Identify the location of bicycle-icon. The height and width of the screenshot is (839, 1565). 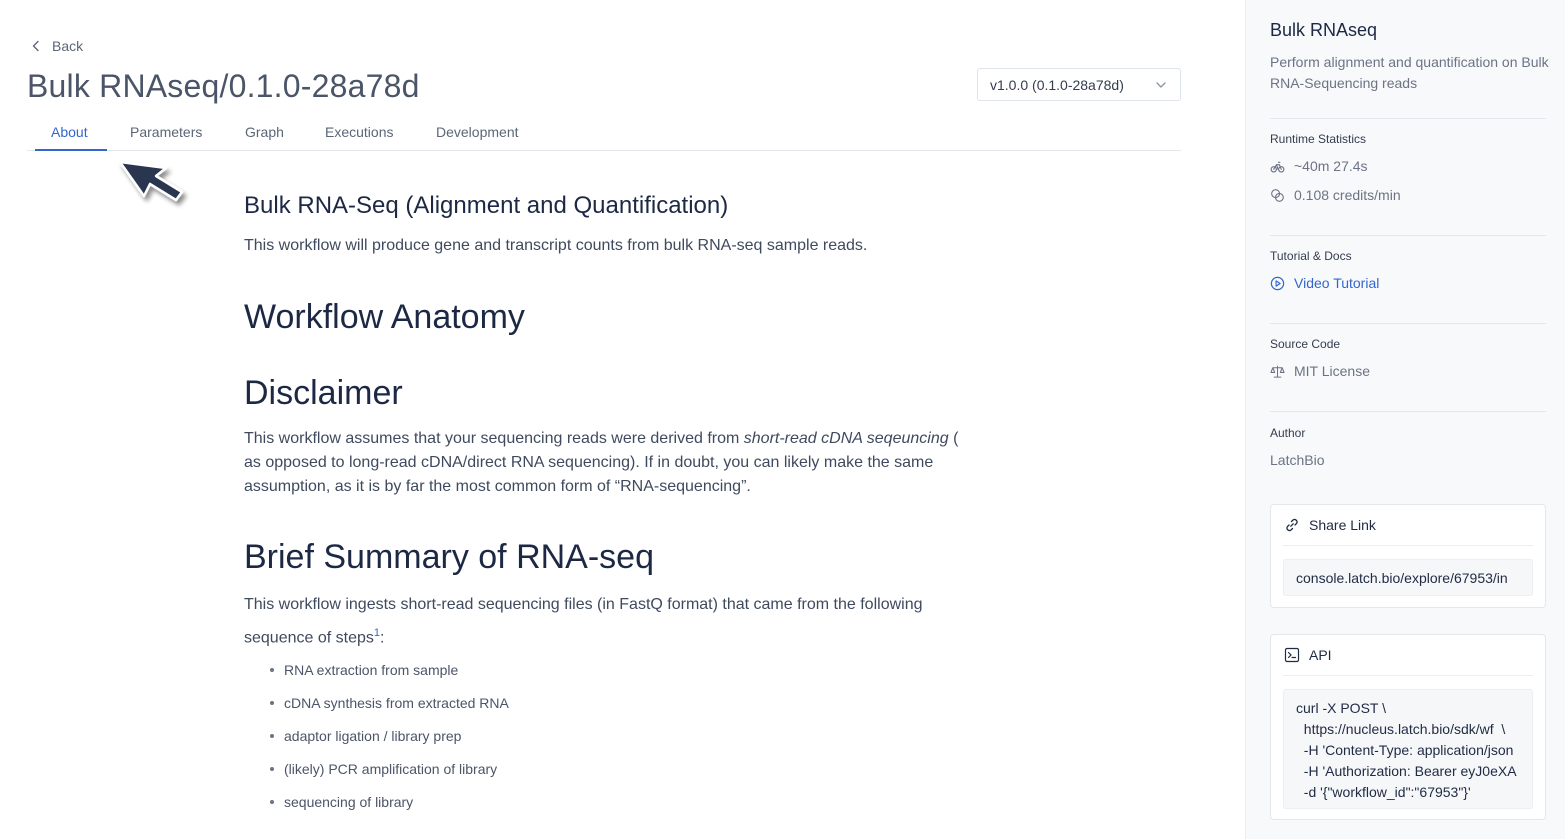
(1277, 166).